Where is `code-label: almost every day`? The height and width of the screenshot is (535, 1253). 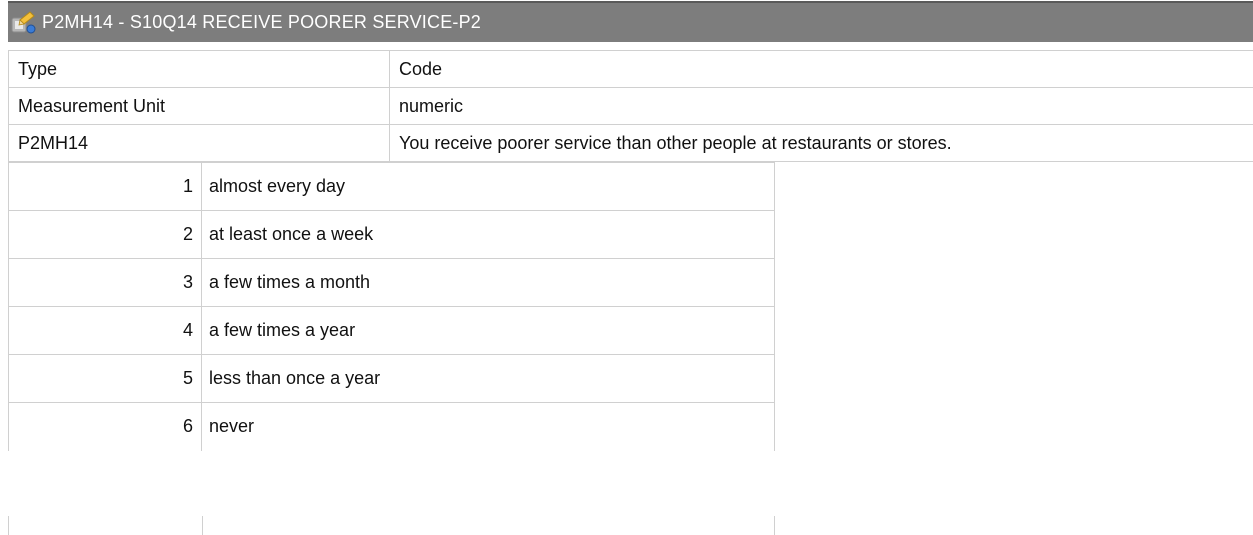
code-label: almost every day is located at coordinates (488, 186).